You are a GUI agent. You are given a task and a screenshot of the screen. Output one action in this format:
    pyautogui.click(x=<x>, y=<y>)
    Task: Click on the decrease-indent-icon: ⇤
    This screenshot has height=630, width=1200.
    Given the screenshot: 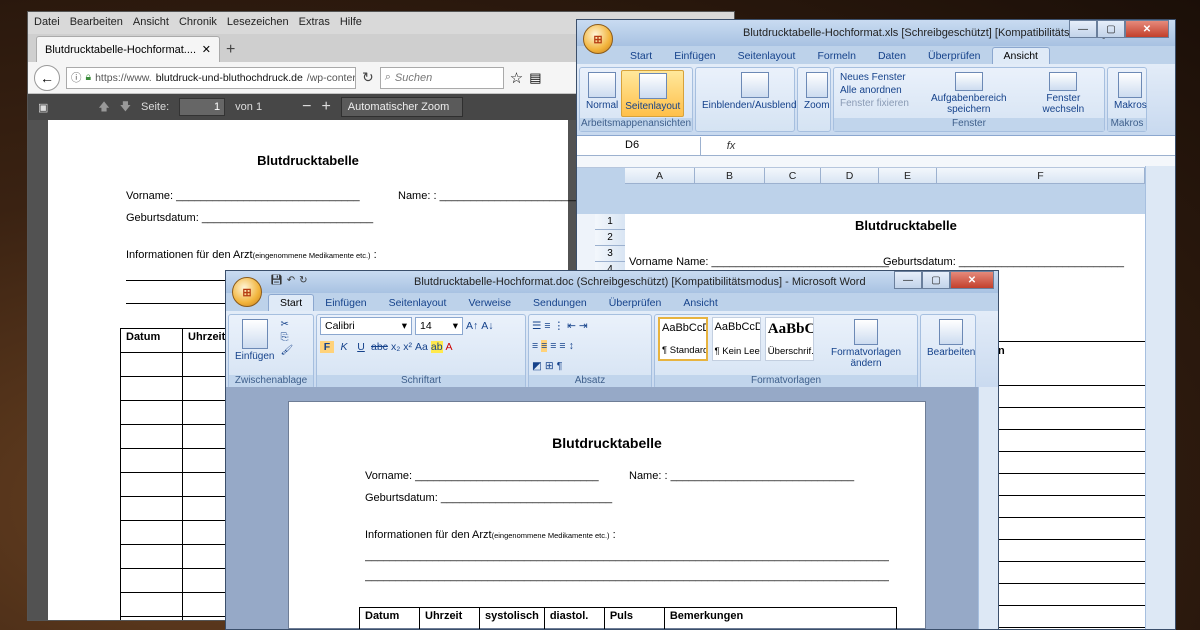 What is the action you would take?
    pyautogui.click(x=571, y=326)
    